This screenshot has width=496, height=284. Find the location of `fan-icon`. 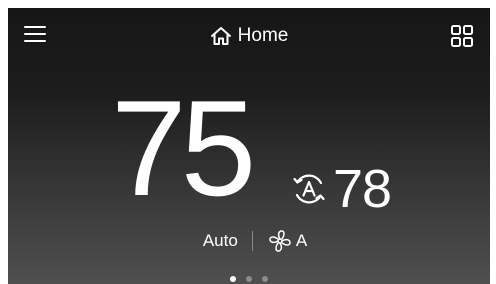

fan-icon is located at coordinates (280, 241).